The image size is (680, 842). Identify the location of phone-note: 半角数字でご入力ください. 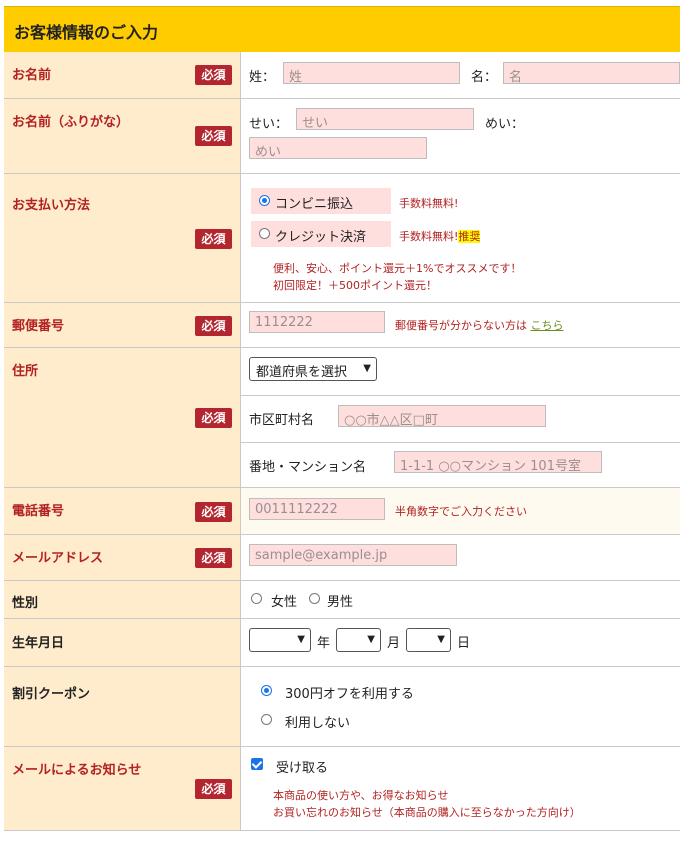
(461, 511).